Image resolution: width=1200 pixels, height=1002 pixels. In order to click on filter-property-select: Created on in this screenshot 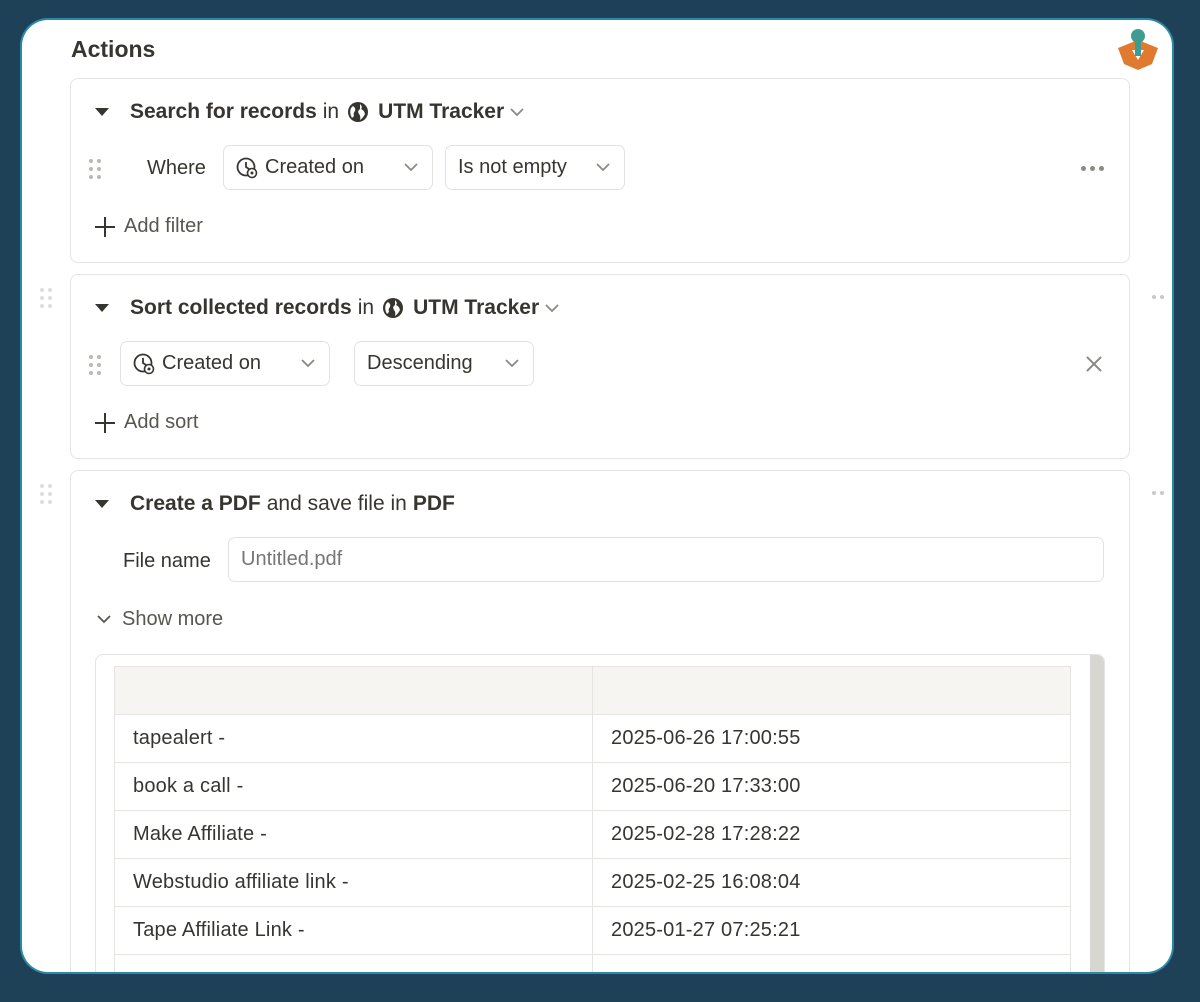, I will do `click(328, 167)`.